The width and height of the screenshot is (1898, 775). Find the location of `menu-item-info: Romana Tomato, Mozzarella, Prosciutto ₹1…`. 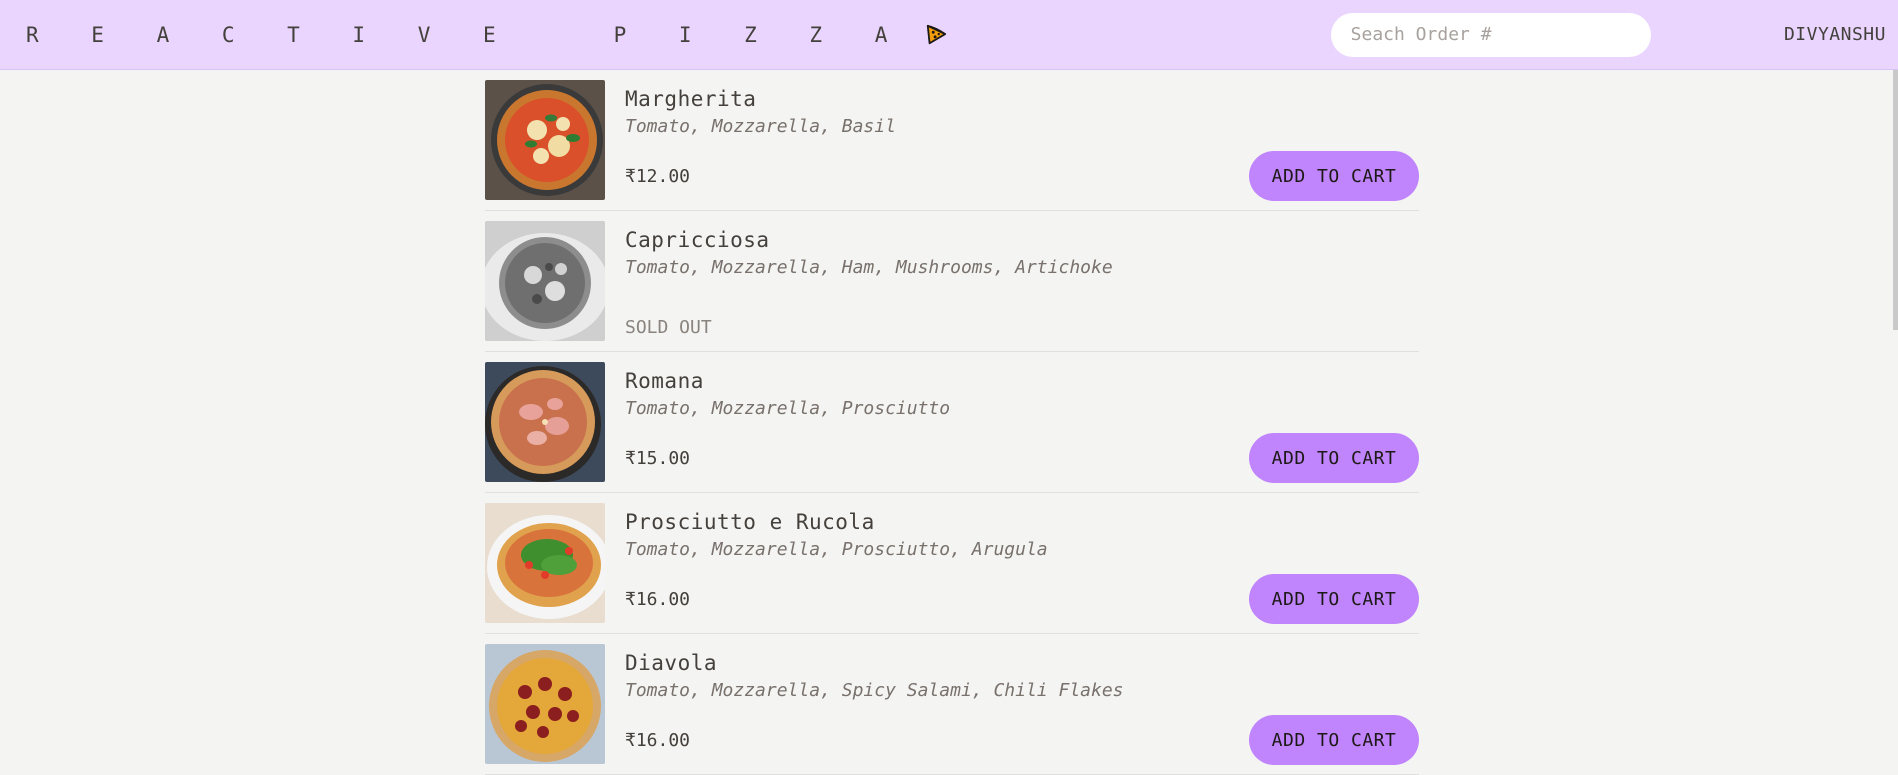

menu-item-info: Romana Tomato, Mozzarella, Prosciutto ₹1… is located at coordinates (1022, 427).